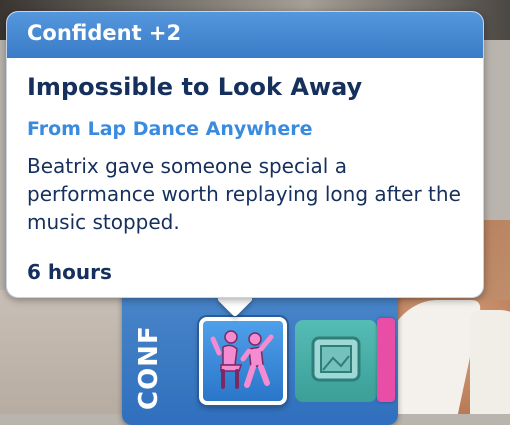 The height and width of the screenshot is (425, 510). I want to click on mood-level-bar, so click(386, 360).